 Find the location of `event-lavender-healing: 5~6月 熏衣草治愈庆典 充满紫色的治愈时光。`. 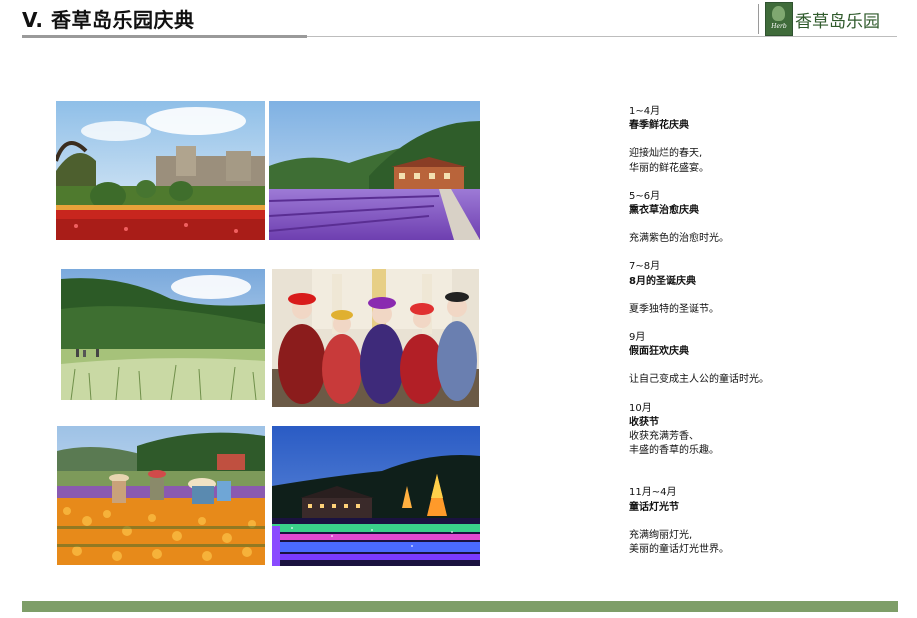

event-lavender-healing: 5~6月 熏衣草治愈庆典 充满紫色的治愈时光。 is located at coordinates (764, 218).